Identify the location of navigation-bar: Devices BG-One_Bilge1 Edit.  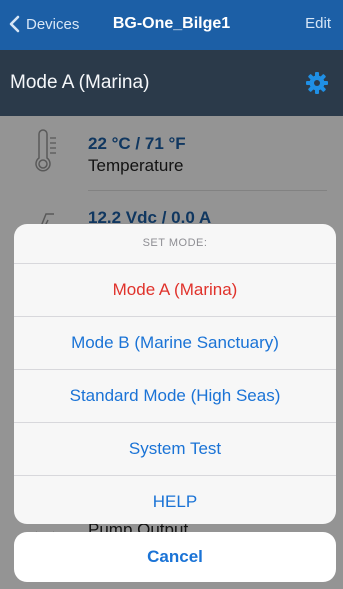
(171, 25).